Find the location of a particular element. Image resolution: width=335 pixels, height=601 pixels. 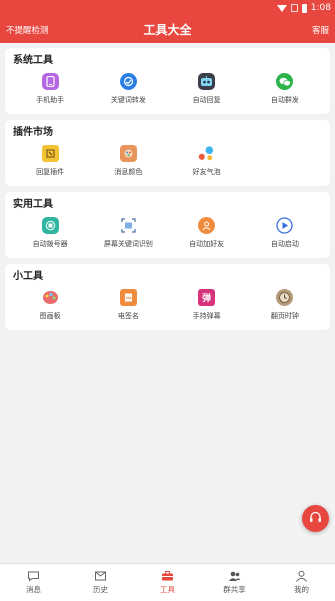

tool-screen-keyword-recognition: 屏幕关键词识别 is located at coordinates (128, 234).